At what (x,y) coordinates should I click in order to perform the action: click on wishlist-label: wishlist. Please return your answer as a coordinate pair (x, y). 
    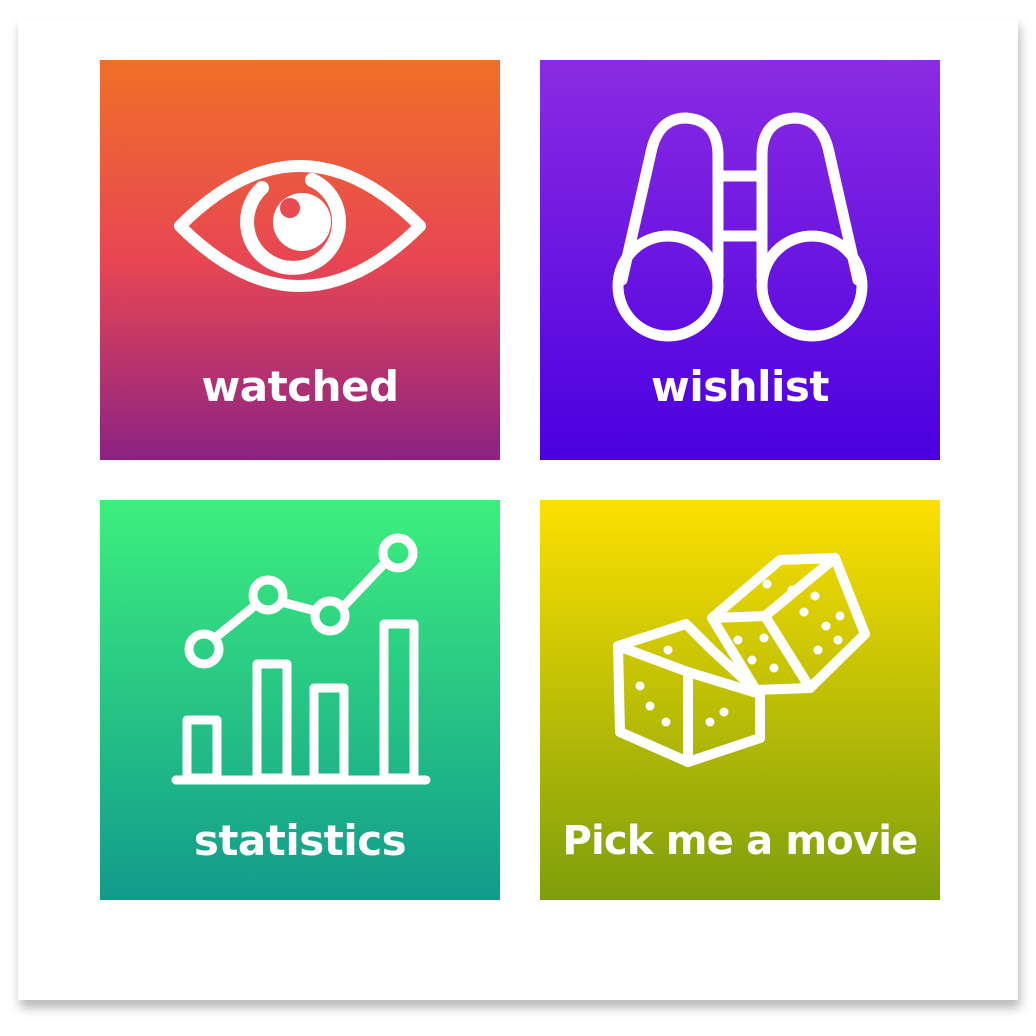
    Looking at the image, I should click on (740, 386).